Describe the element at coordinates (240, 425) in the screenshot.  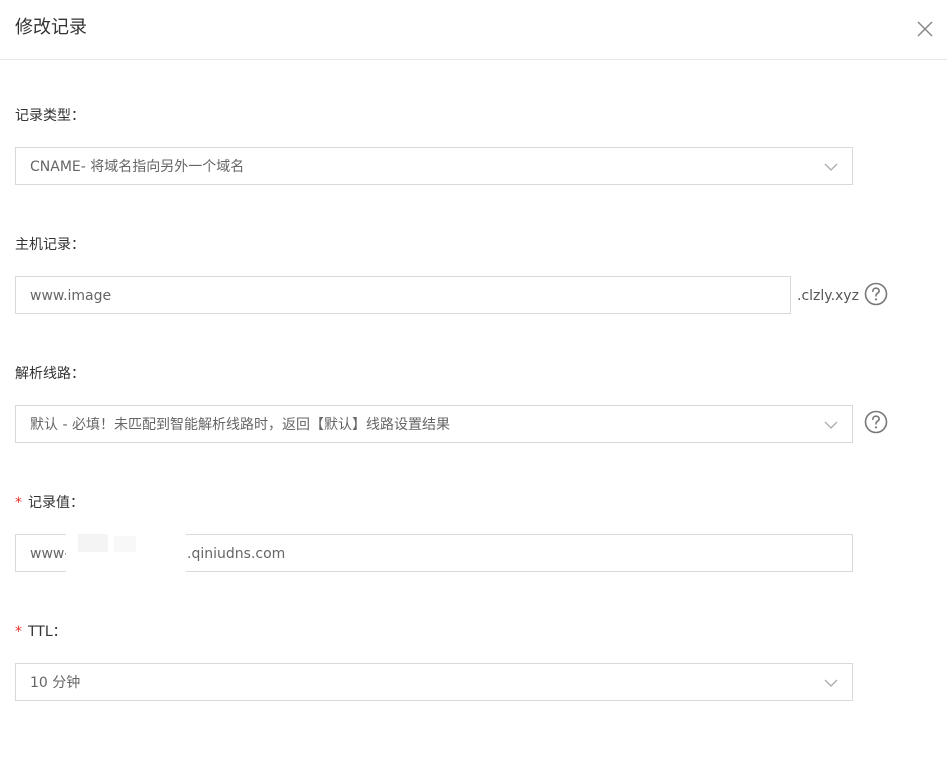
I see `resolution-line-value: 默认 - 必填！未匹配到智能解析线路时，返回【默认】线路设置结果` at that location.